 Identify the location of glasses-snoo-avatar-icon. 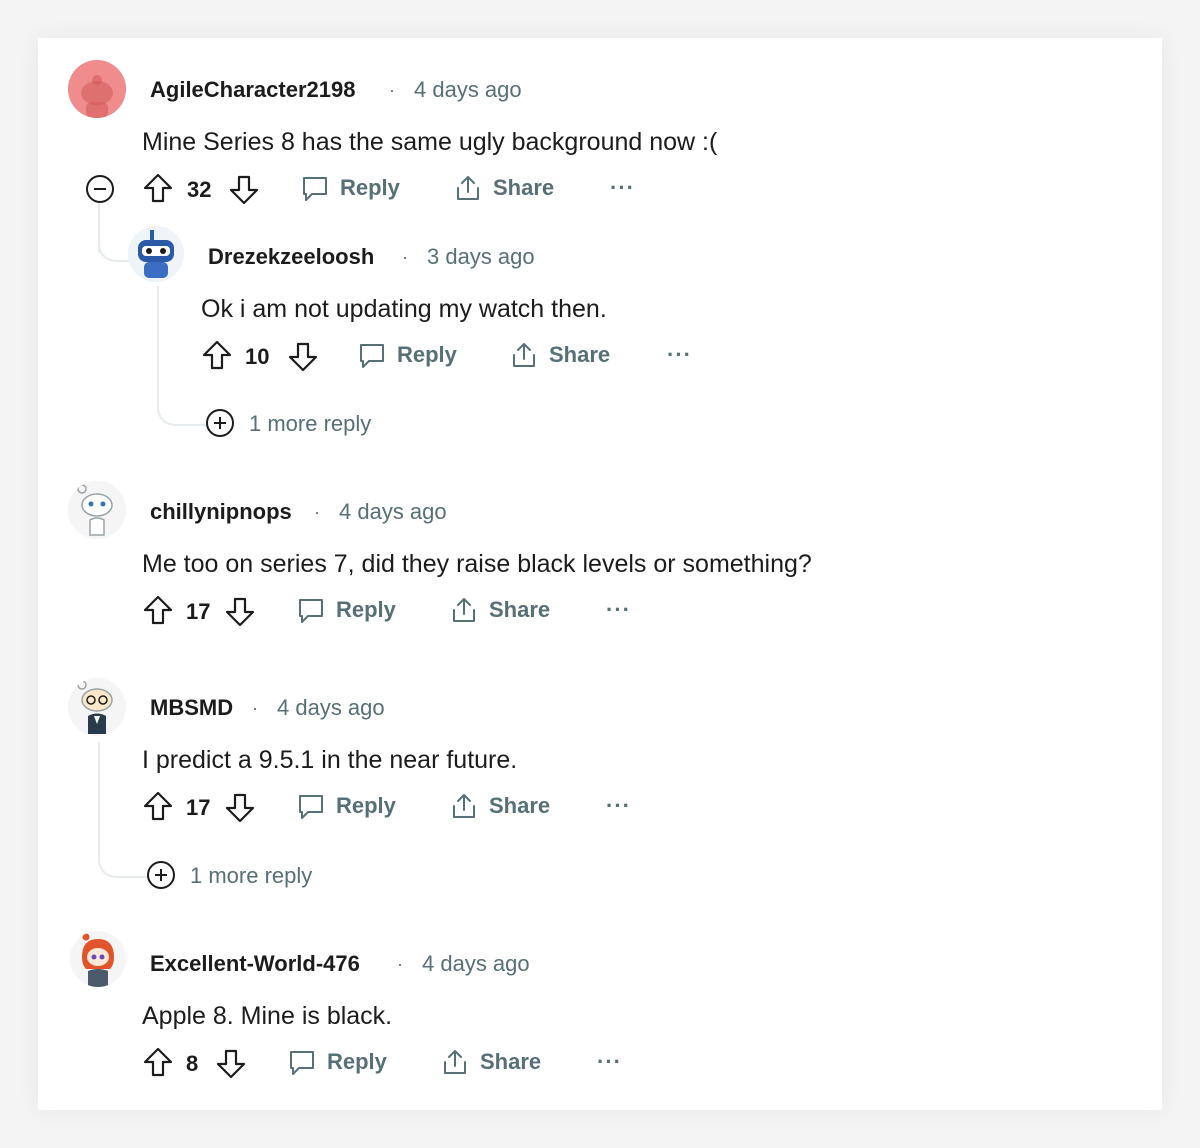
(97, 707).